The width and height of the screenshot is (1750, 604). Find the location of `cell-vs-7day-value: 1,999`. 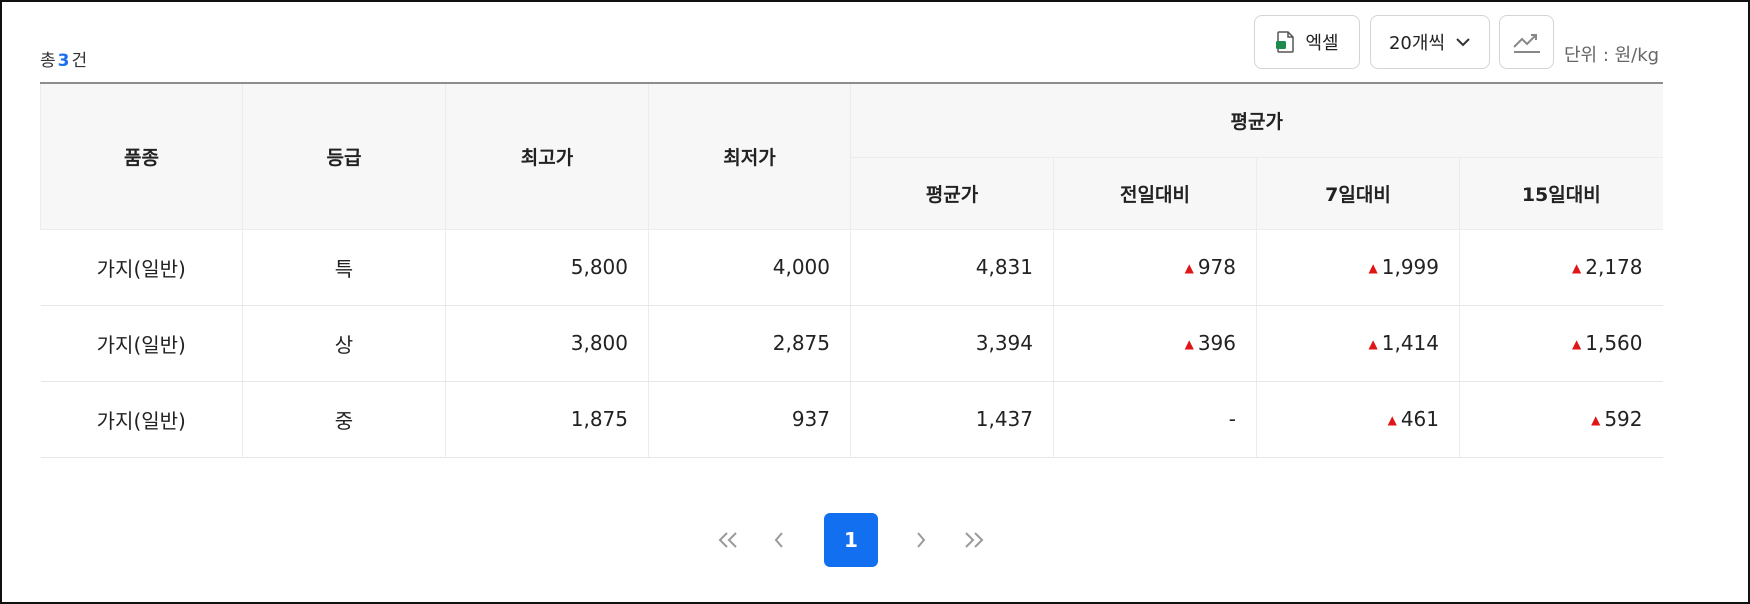

cell-vs-7day-value: 1,999 is located at coordinates (1410, 267).